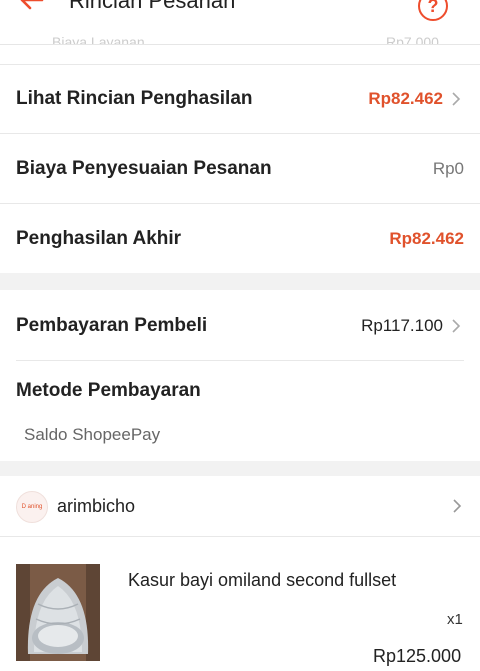 The width and height of the screenshot is (480, 671). Describe the element at coordinates (433, 10) in the screenshot. I see `help-icon: ?` at that location.